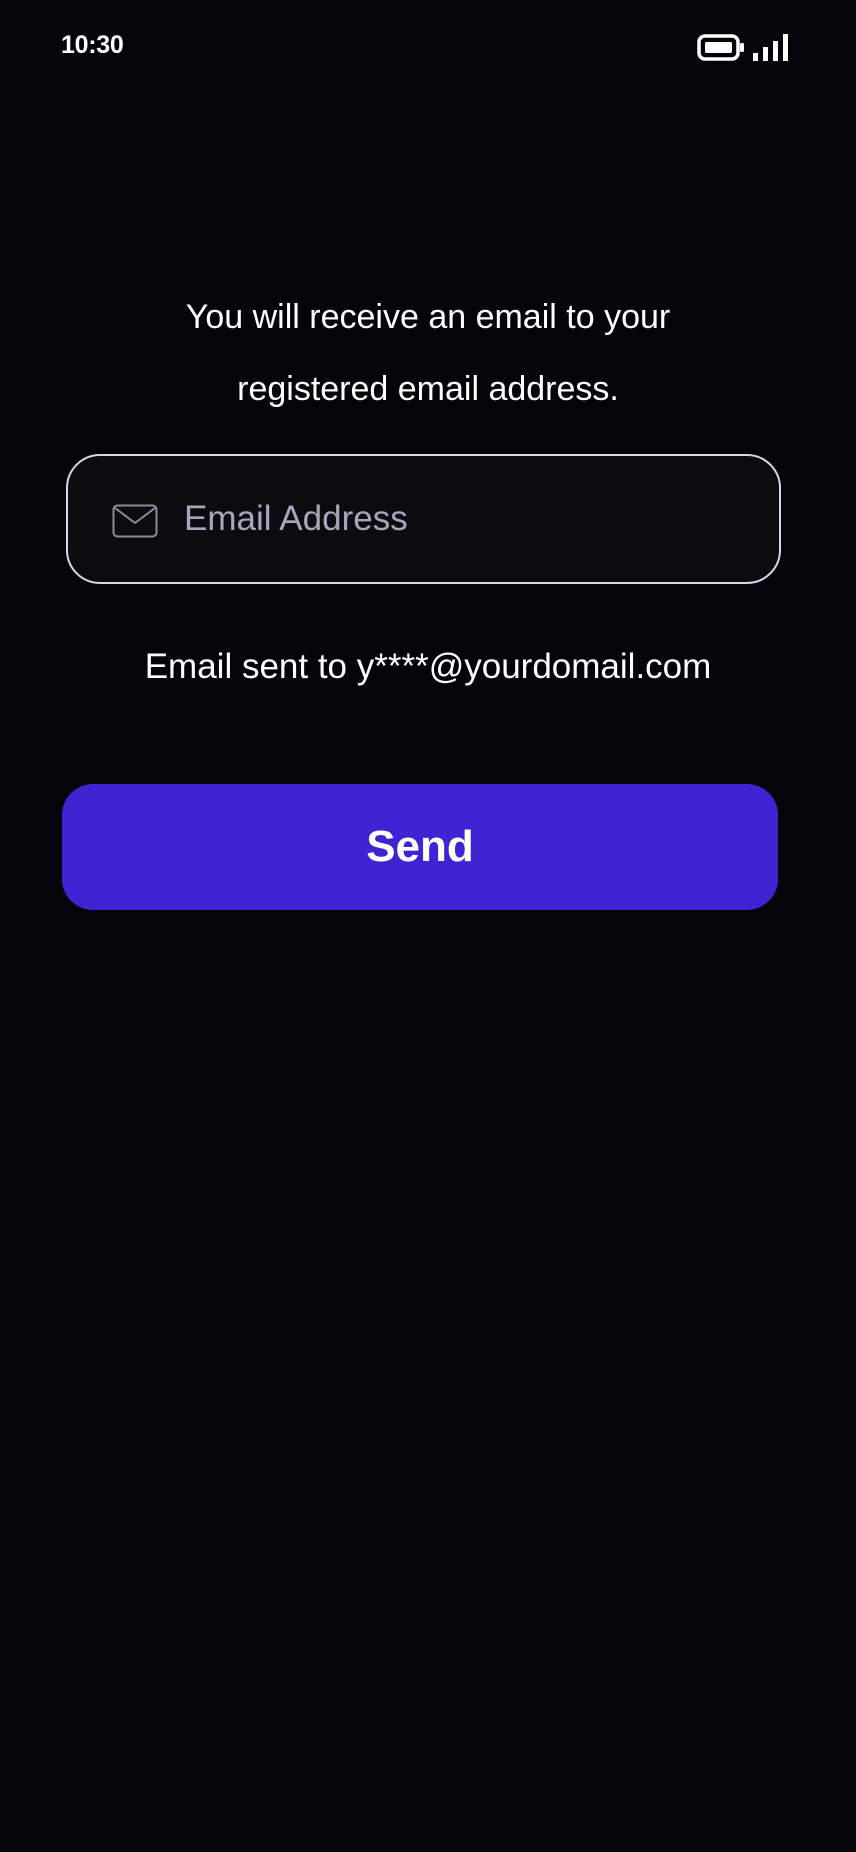 Image resolution: width=856 pixels, height=1852 pixels. I want to click on cellular-signal-icon, so click(770, 47).